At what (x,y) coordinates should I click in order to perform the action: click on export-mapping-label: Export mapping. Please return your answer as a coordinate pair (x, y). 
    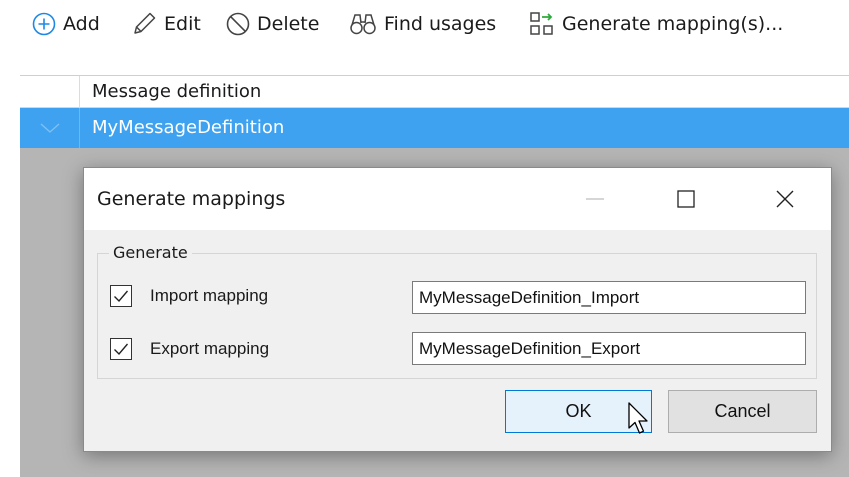
    Looking at the image, I should click on (210, 348).